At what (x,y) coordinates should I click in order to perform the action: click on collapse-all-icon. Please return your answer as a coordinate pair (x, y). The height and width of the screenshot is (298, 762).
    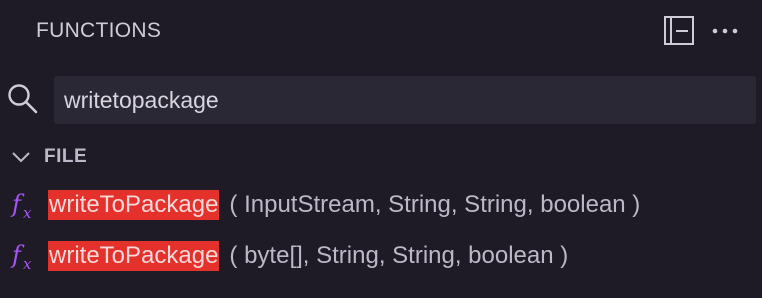
    Looking at the image, I should click on (679, 30).